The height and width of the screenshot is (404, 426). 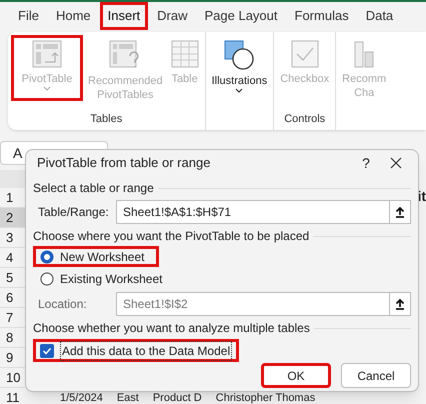 I want to click on section-heading: Select a table or range, so click(x=93, y=188).